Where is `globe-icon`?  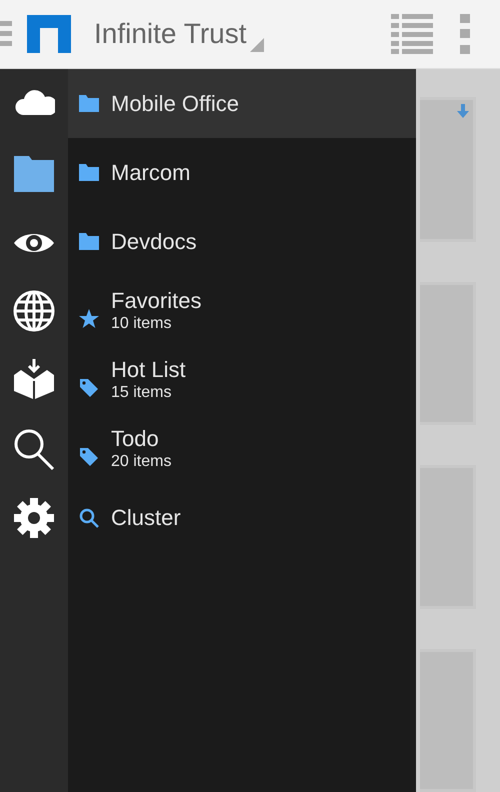 globe-icon is located at coordinates (34, 311).